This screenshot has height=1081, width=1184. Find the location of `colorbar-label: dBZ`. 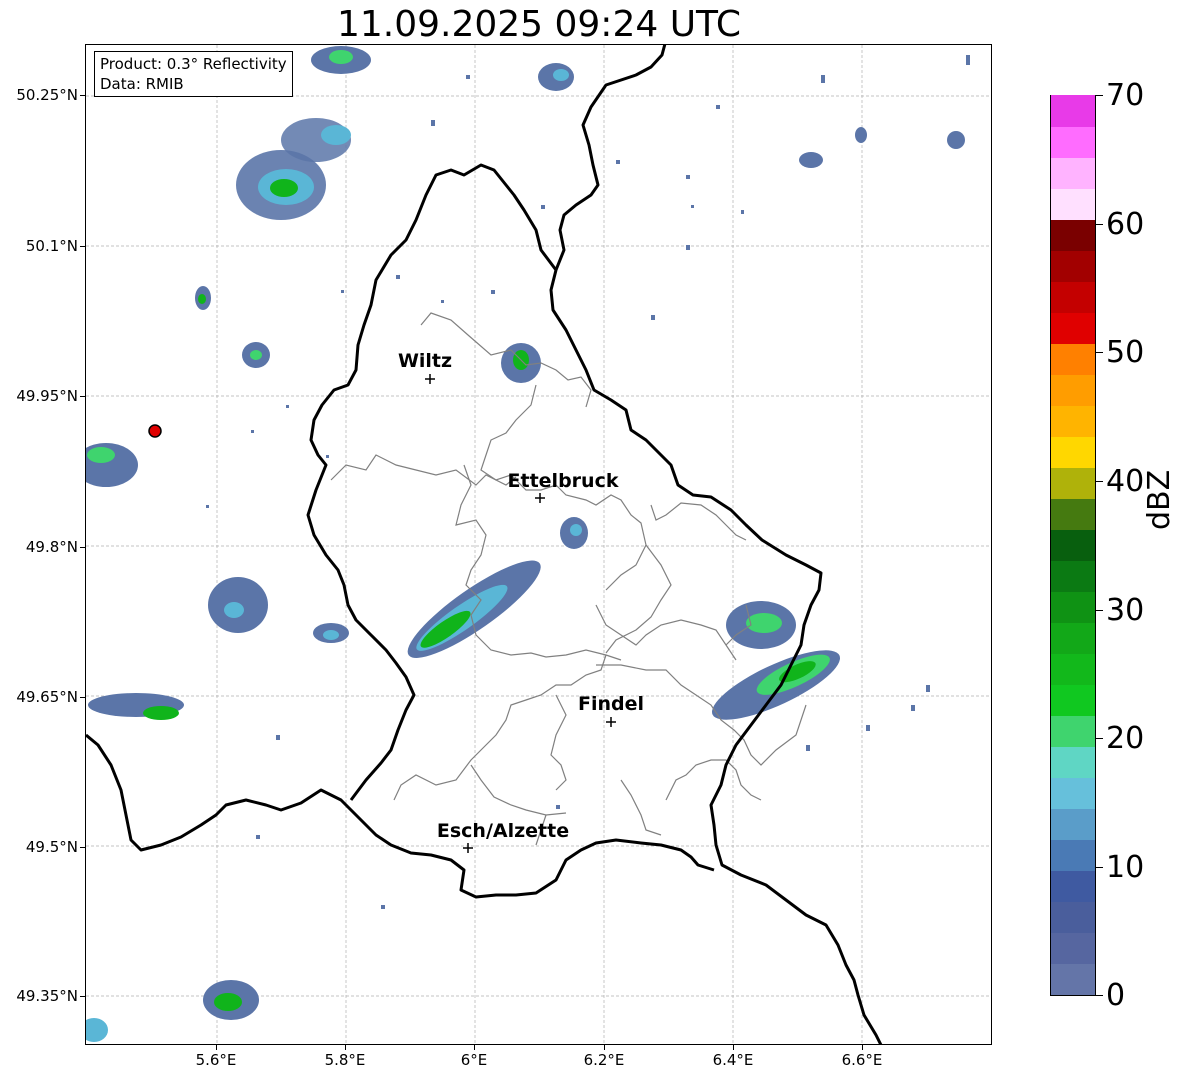

colorbar-label: dBZ is located at coordinates (1159, 500).